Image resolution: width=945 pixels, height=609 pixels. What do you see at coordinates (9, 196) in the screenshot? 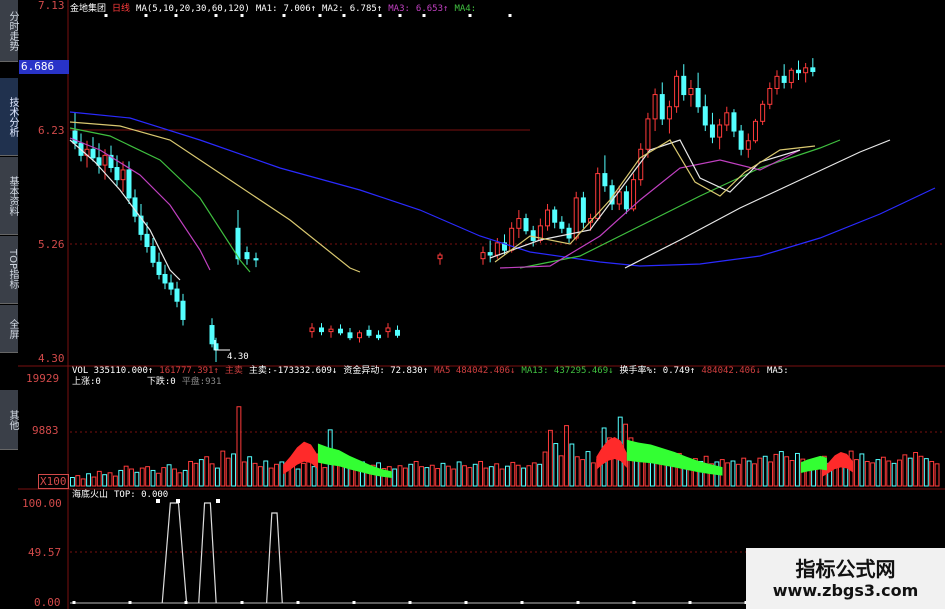
I see `tab-fundamentals: 基本资料` at bounding box center [9, 196].